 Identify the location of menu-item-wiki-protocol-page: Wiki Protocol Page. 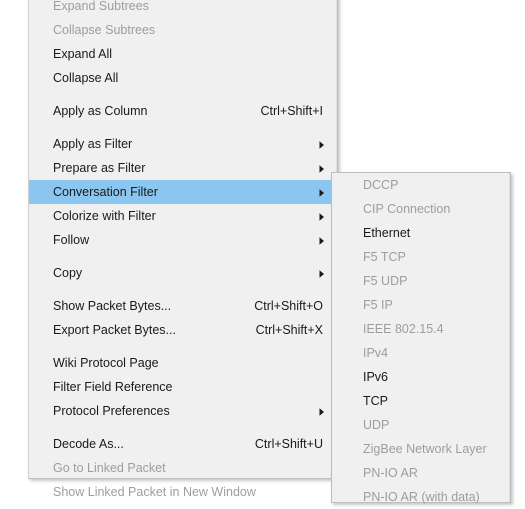
(183, 363).